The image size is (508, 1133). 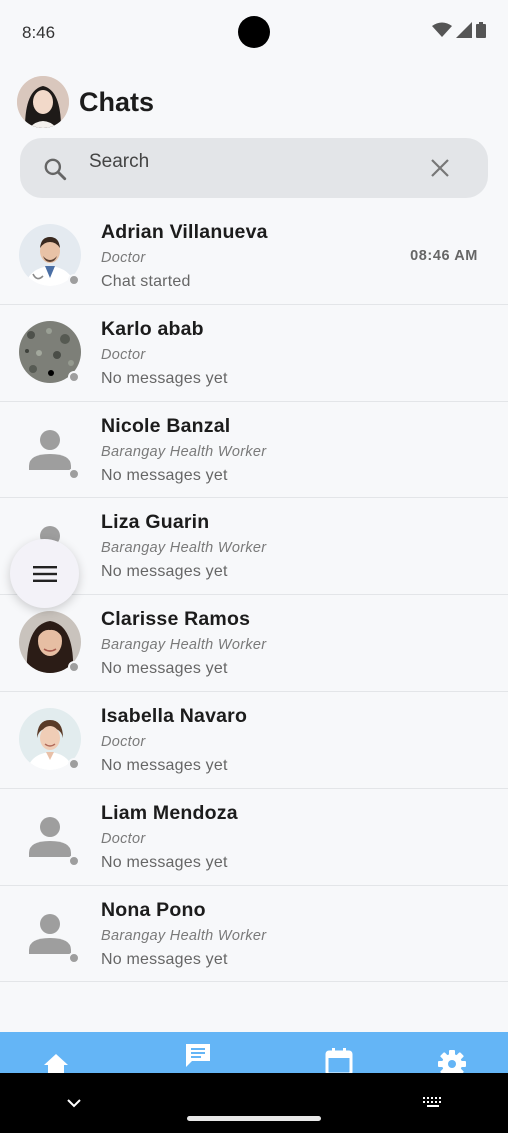 I want to click on status-icons, so click(x=459, y=30).